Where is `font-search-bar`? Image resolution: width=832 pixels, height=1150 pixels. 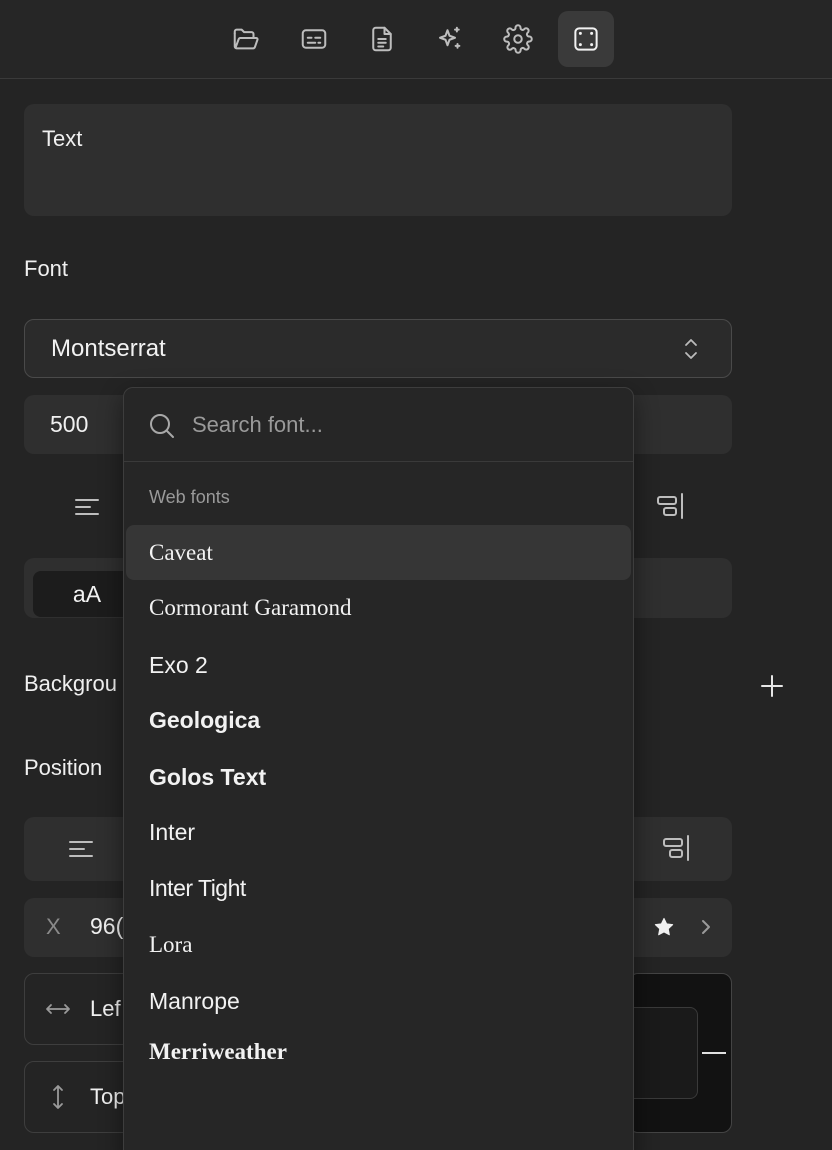 font-search-bar is located at coordinates (378, 425).